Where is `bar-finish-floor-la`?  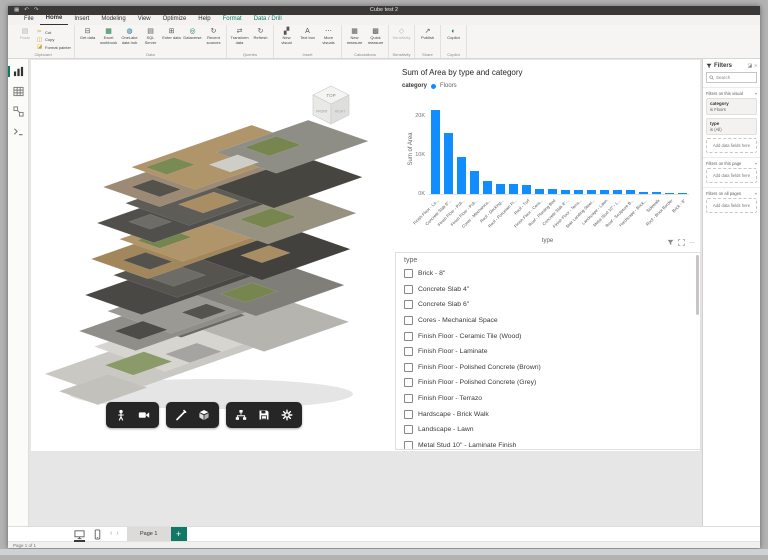 bar-finish-floor-la is located at coordinates (435, 152).